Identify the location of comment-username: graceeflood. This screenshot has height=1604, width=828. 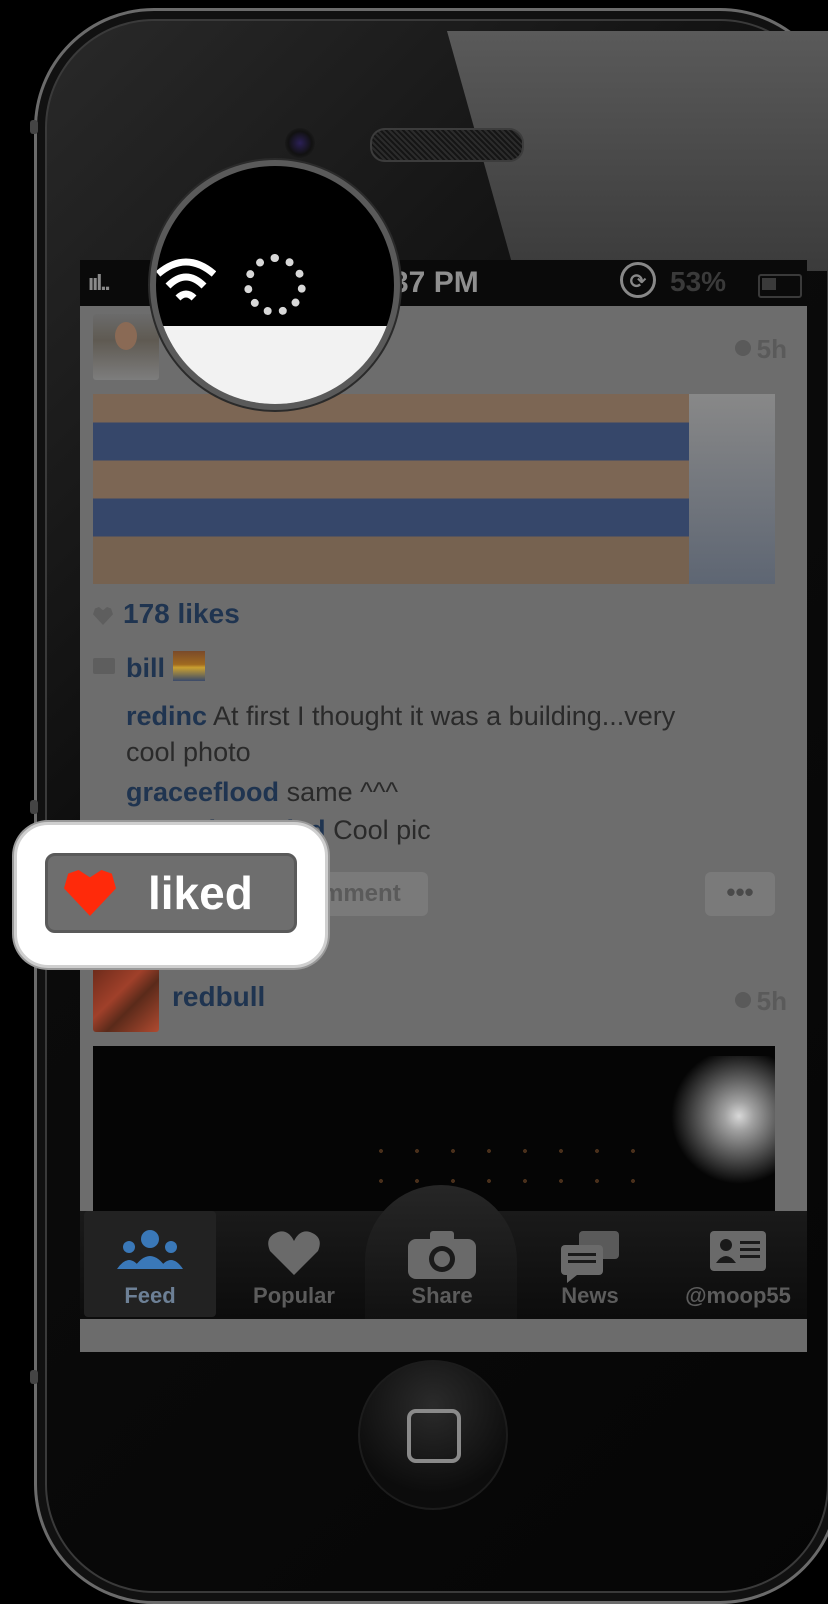
(202, 792).